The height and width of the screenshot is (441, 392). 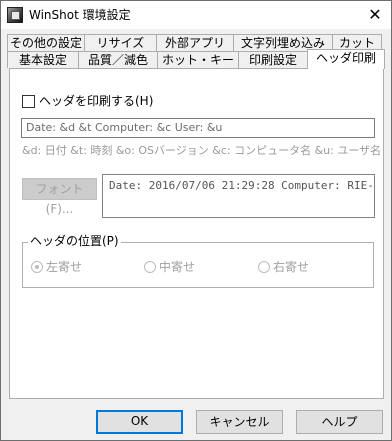 I want to click on radio-align-left, so click(x=37, y=267).